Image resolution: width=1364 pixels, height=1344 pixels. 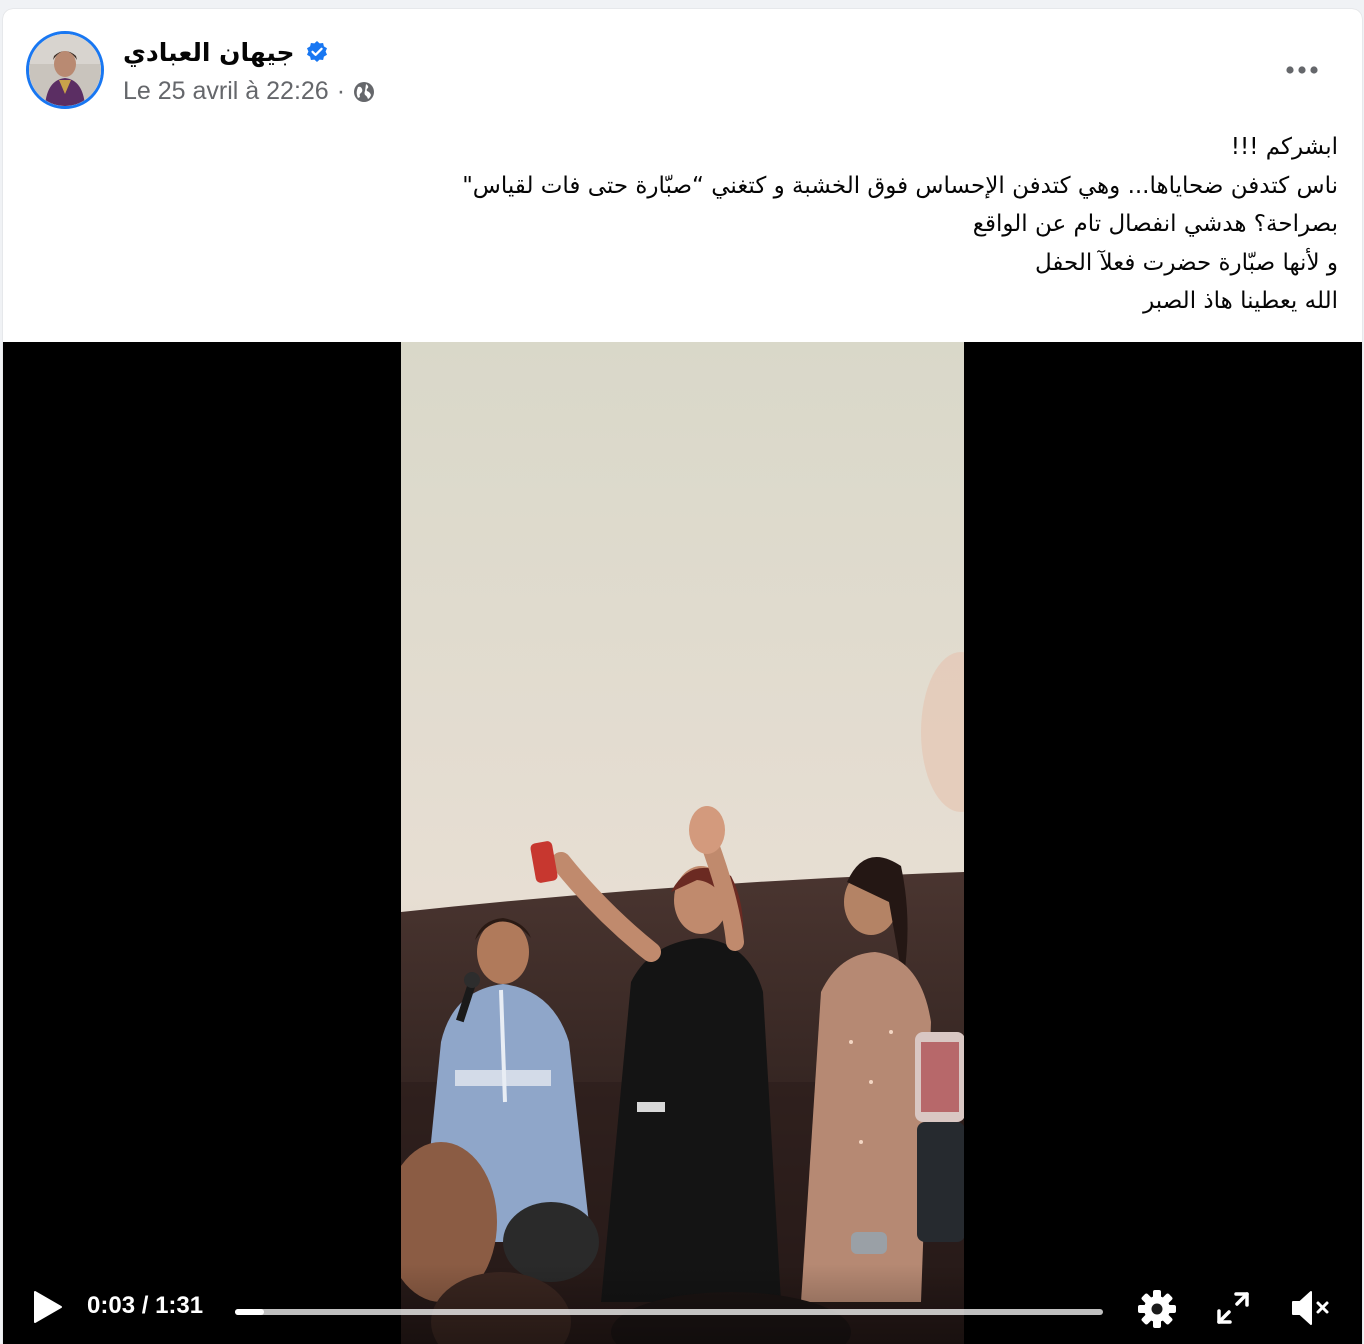 What do you see at coordinates (1155, 224) in the screenshot?
I see `post-text-line: بصراحة؟ هدشي انفصال تام عن الواقع` at bounding box center [1155, 224].